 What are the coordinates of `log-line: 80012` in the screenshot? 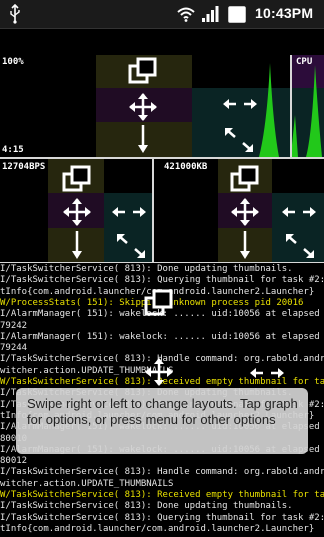 It's located at (14, 461).